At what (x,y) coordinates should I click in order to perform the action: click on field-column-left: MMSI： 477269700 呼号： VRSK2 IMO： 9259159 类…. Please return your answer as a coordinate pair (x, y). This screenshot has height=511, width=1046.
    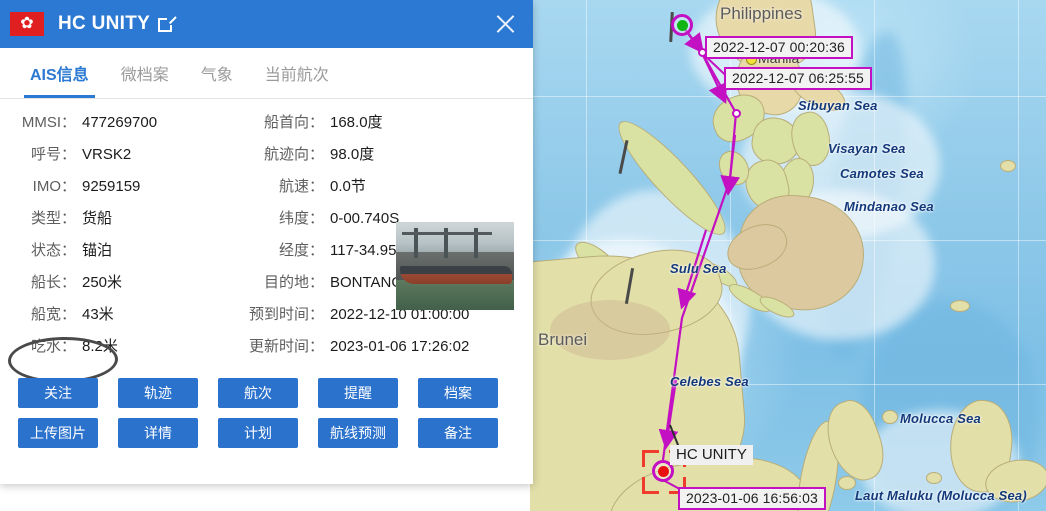
    Looking at the image, I should click on (120, 239).